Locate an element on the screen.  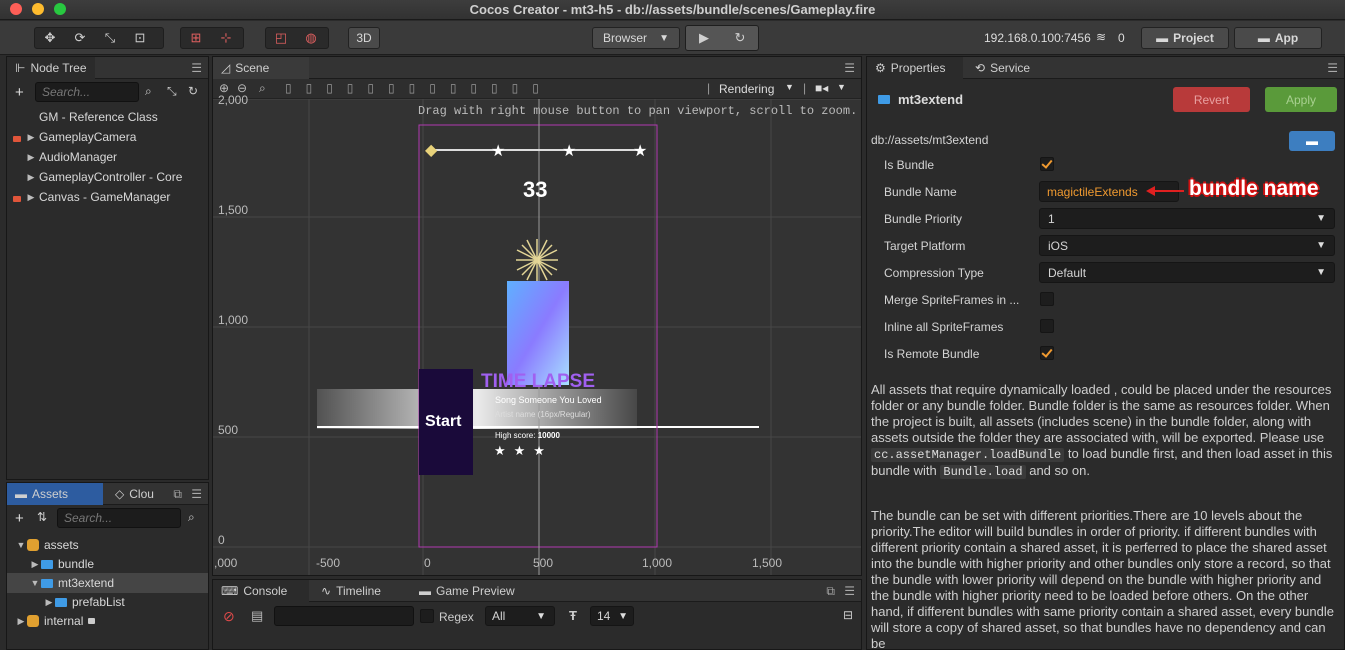
zoom-reset-icon: ⌕ is located at coordinates (262, 88).